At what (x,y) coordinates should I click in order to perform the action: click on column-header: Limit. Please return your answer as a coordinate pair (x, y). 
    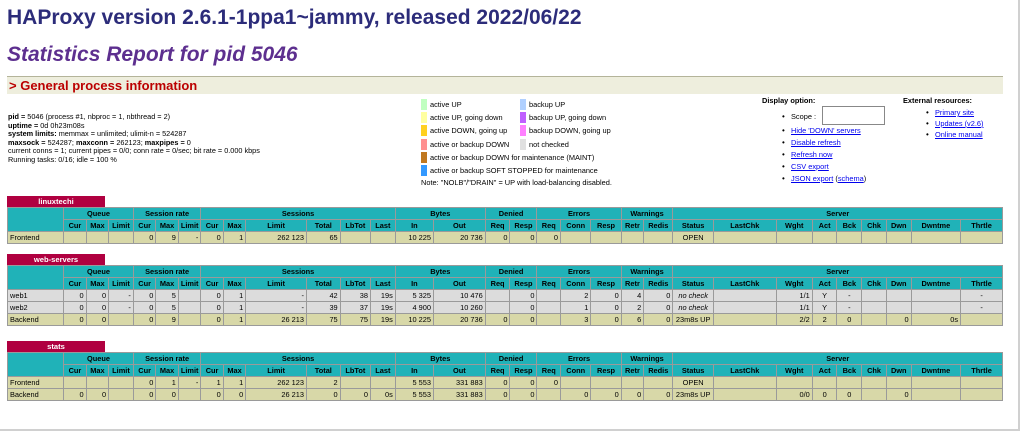
    Looking at the image, I should click on (189, 225).